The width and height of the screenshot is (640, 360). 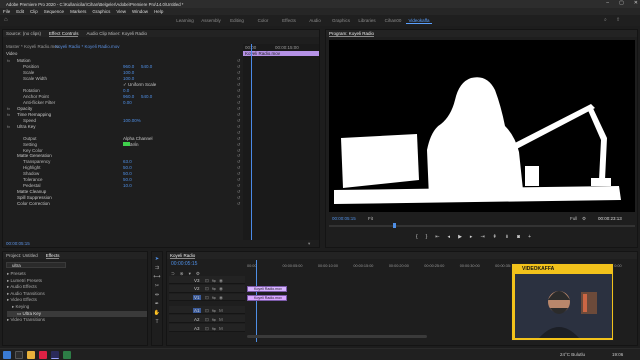 I want to click on timeline-timecode: 00:00:05:15, so click(x=184, y=264).